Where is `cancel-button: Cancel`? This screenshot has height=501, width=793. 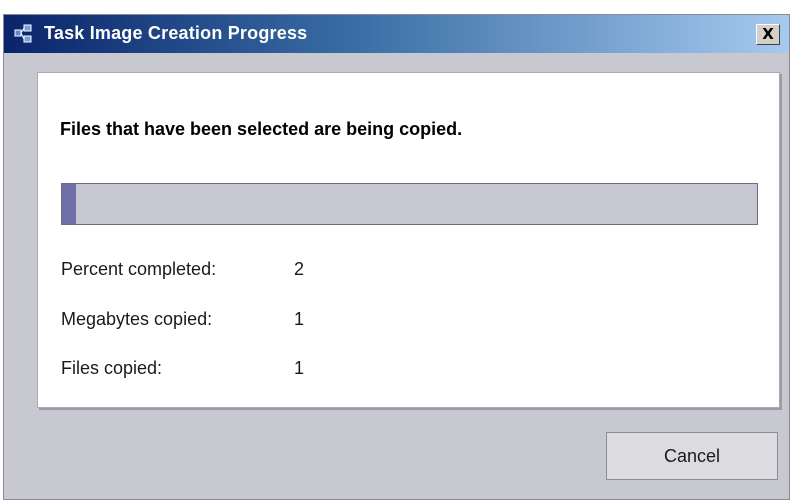 cancel-button: Cancel is located at coordinates (692, 456).